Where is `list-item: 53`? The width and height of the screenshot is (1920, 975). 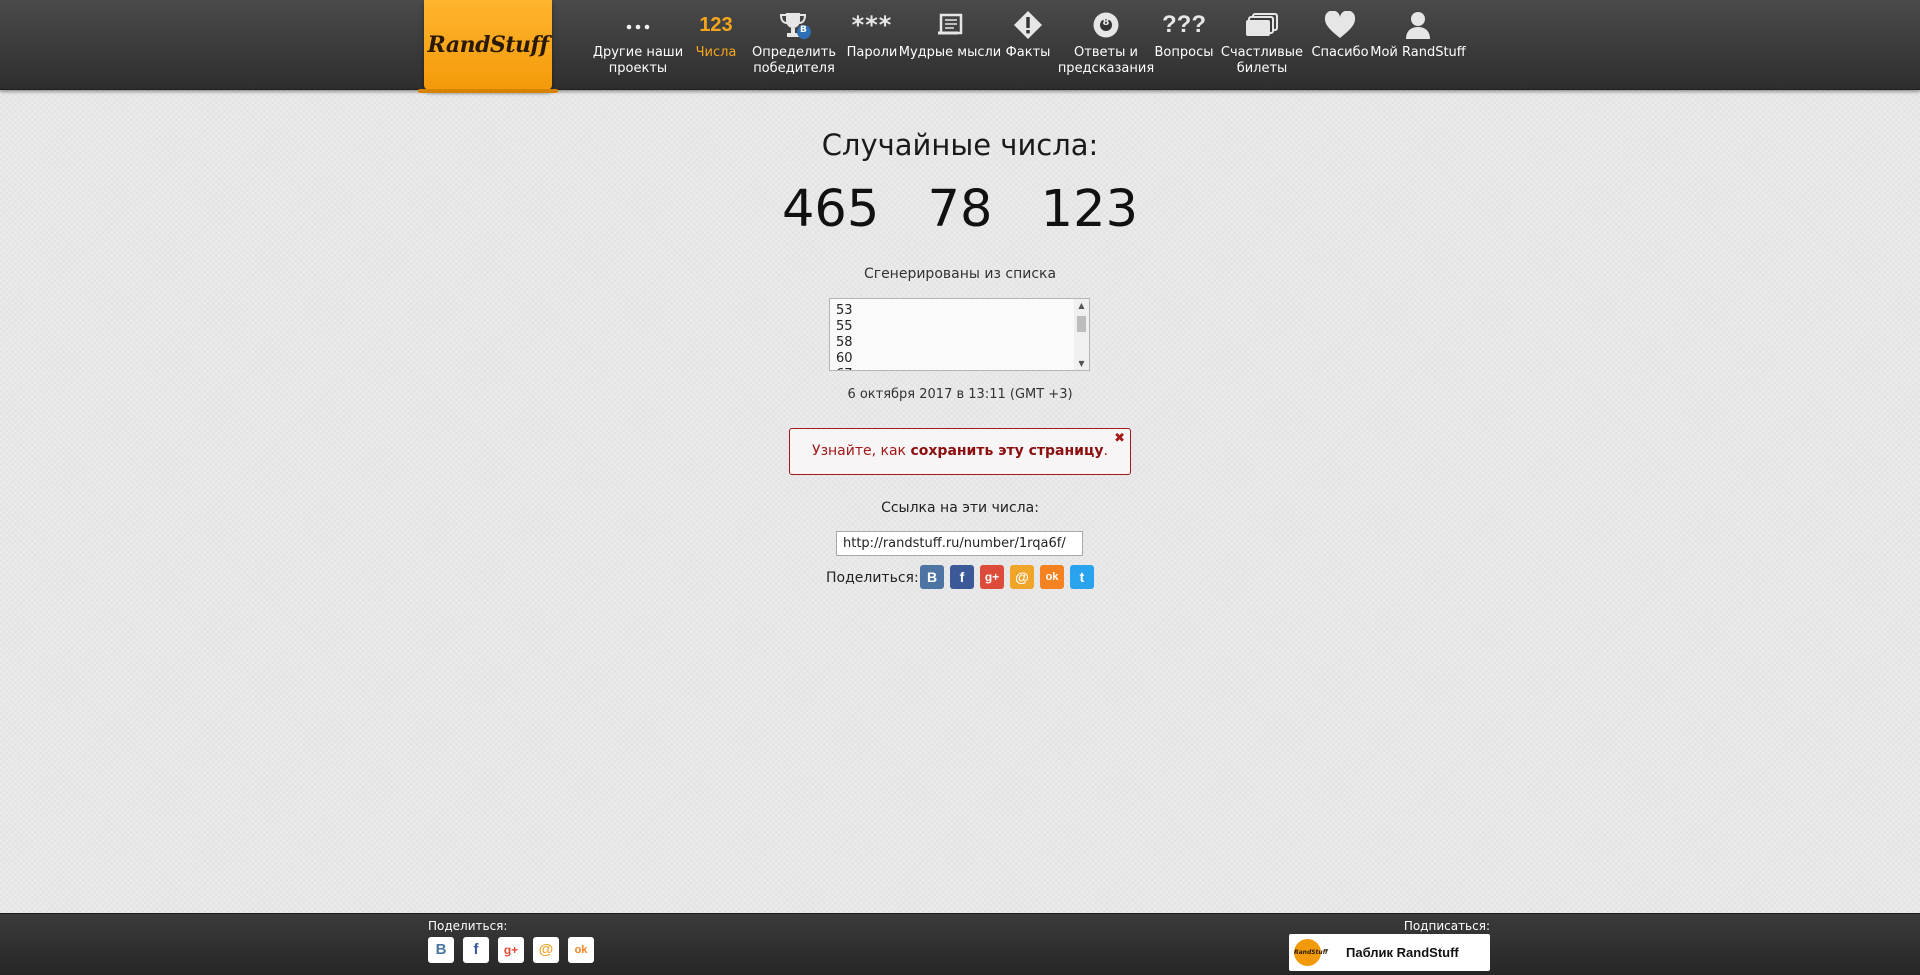 list-item: 53 is located at coordinates (844, 310).